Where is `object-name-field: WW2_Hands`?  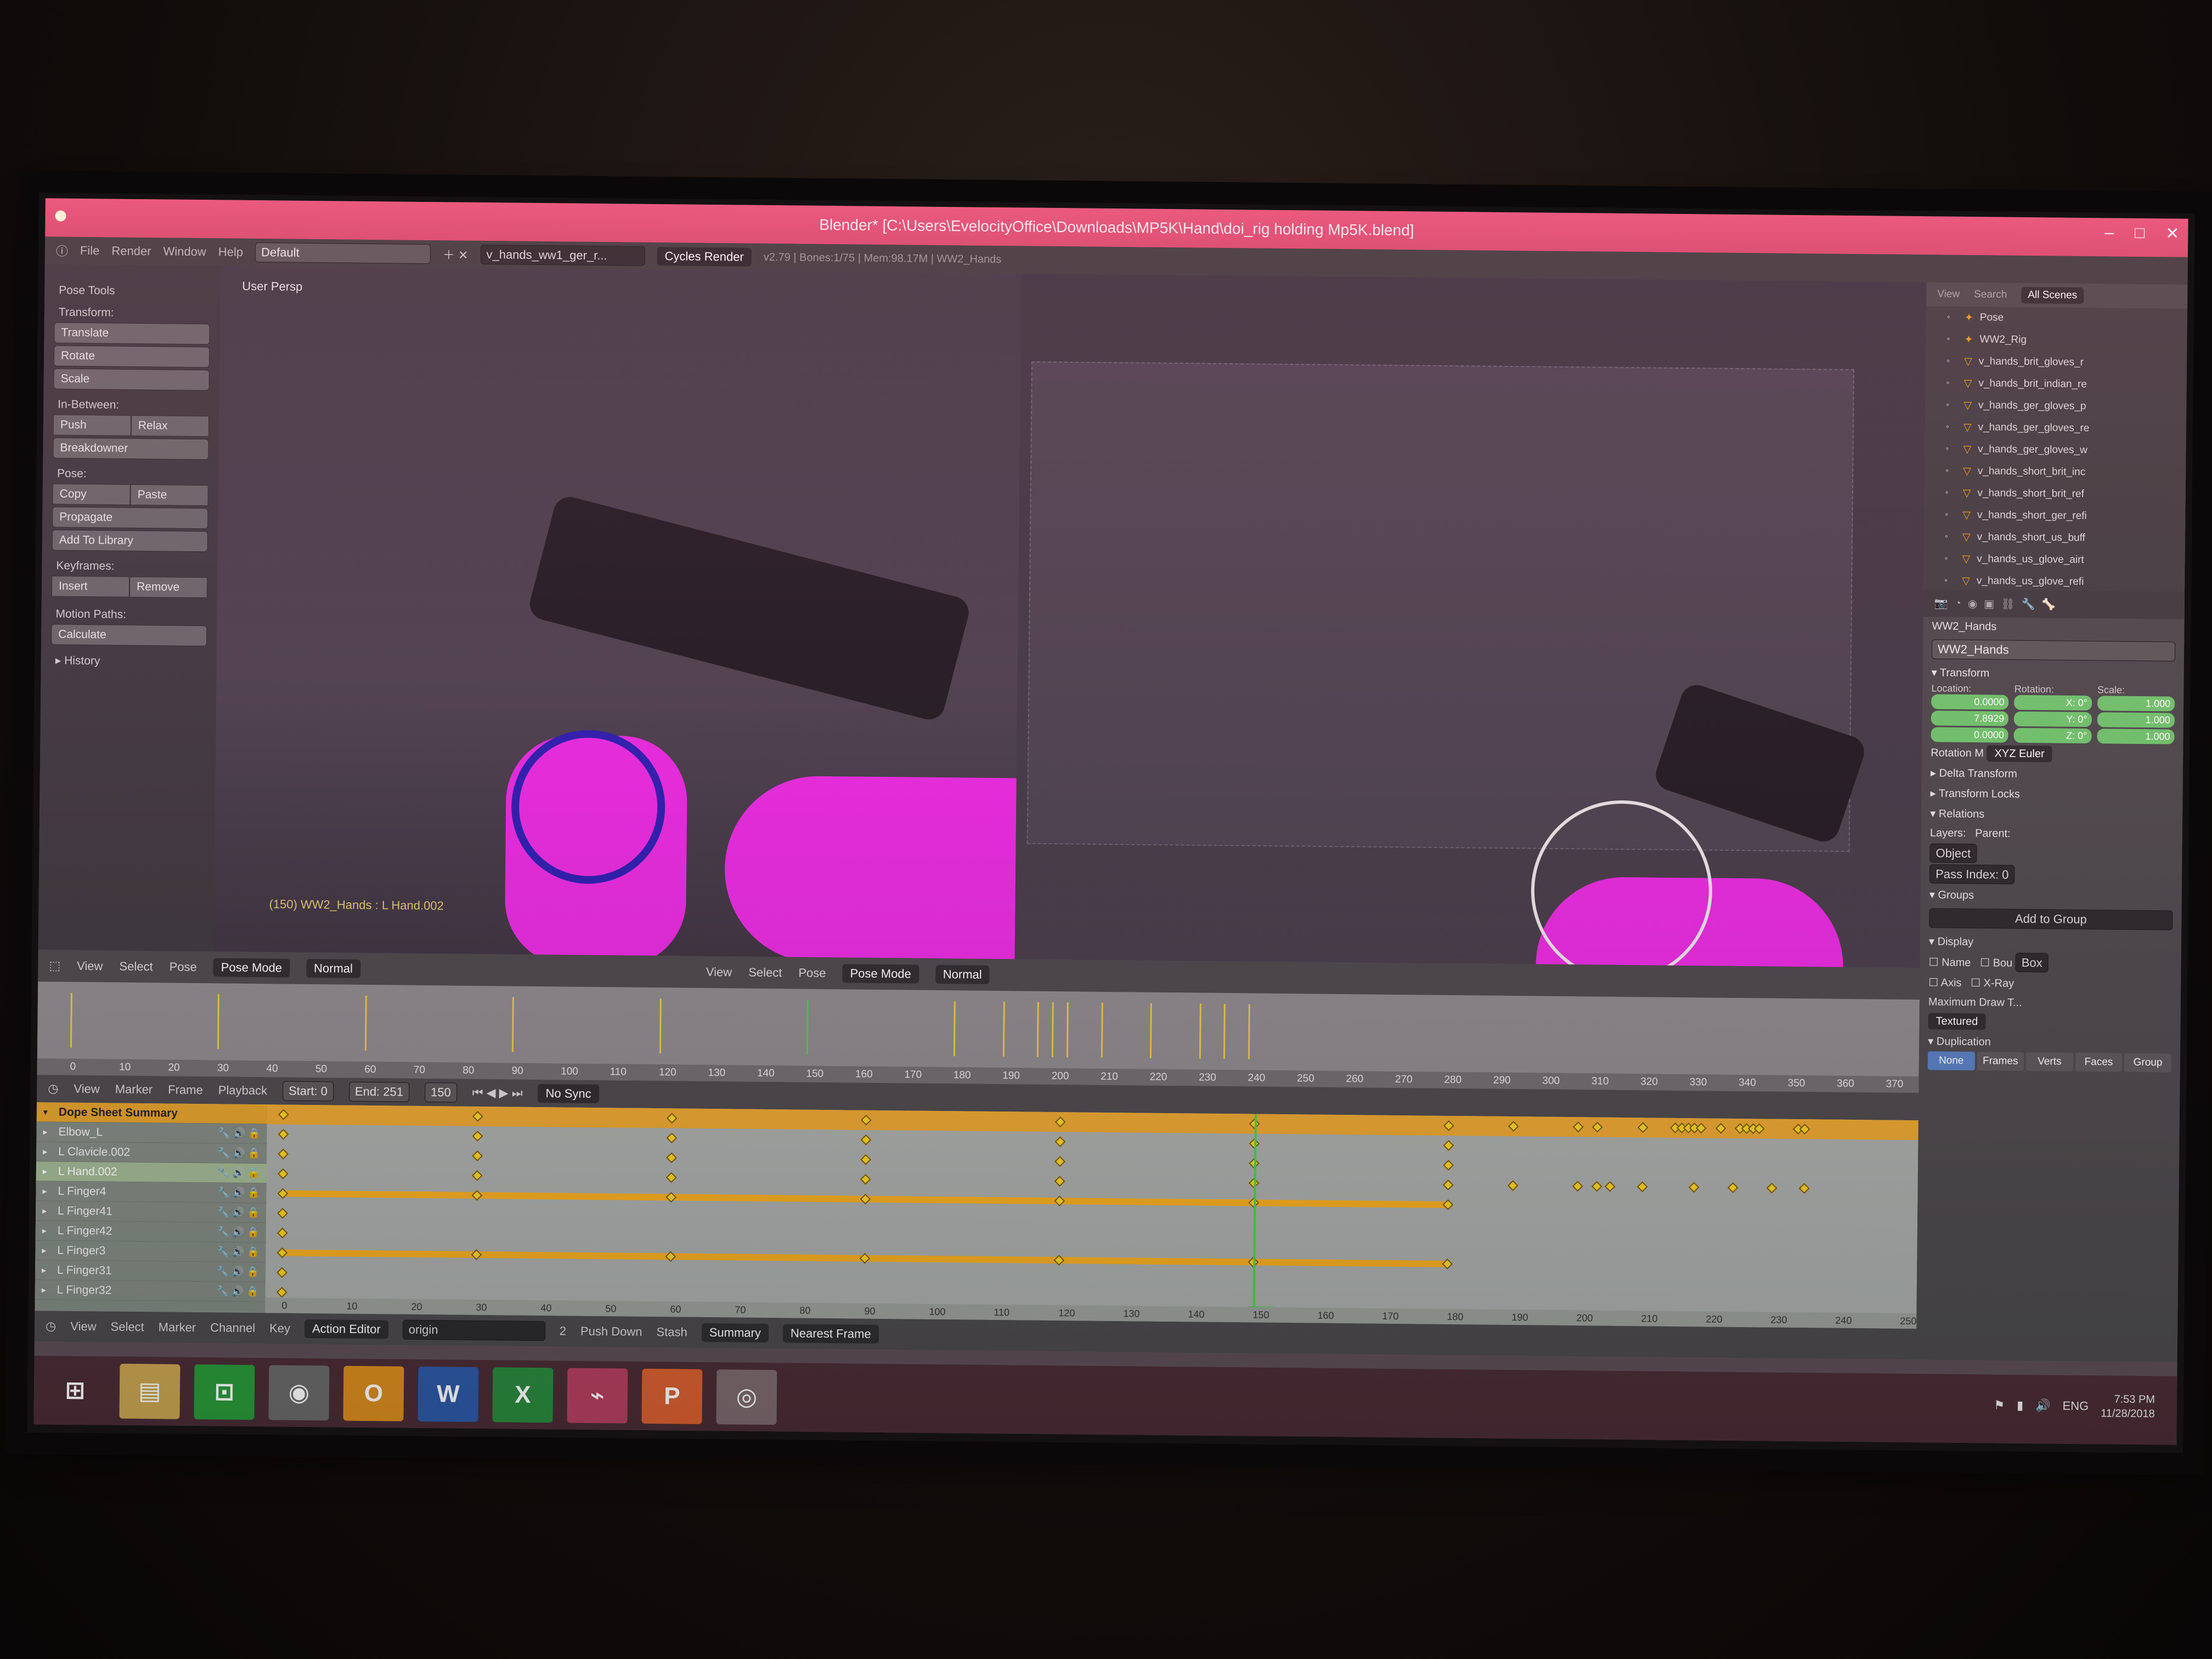 object-name-field: WW2_Hands is located at coordinates (2053, 651).